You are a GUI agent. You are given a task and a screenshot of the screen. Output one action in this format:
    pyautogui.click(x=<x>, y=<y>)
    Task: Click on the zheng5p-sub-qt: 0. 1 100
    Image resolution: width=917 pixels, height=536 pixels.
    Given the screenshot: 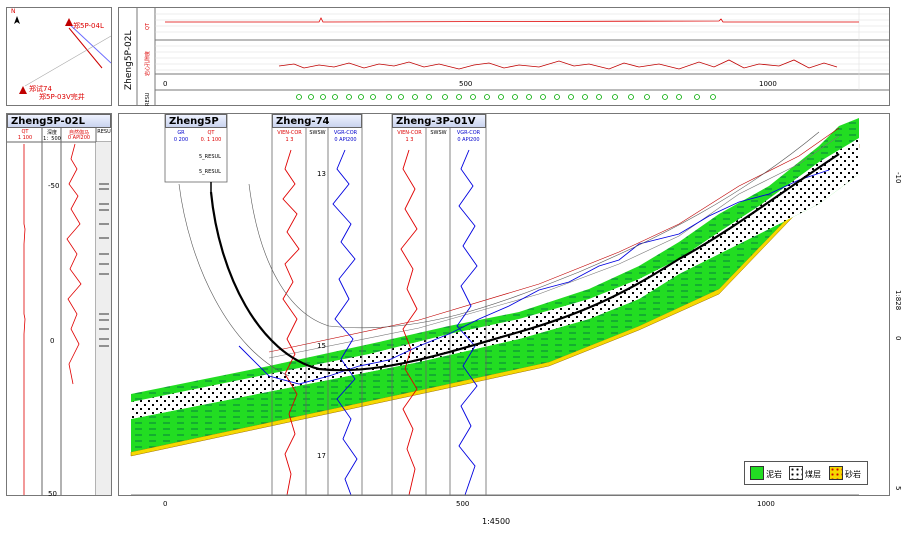 What is the action you would take?
    pyautogui.click(x=211, y=140)
    